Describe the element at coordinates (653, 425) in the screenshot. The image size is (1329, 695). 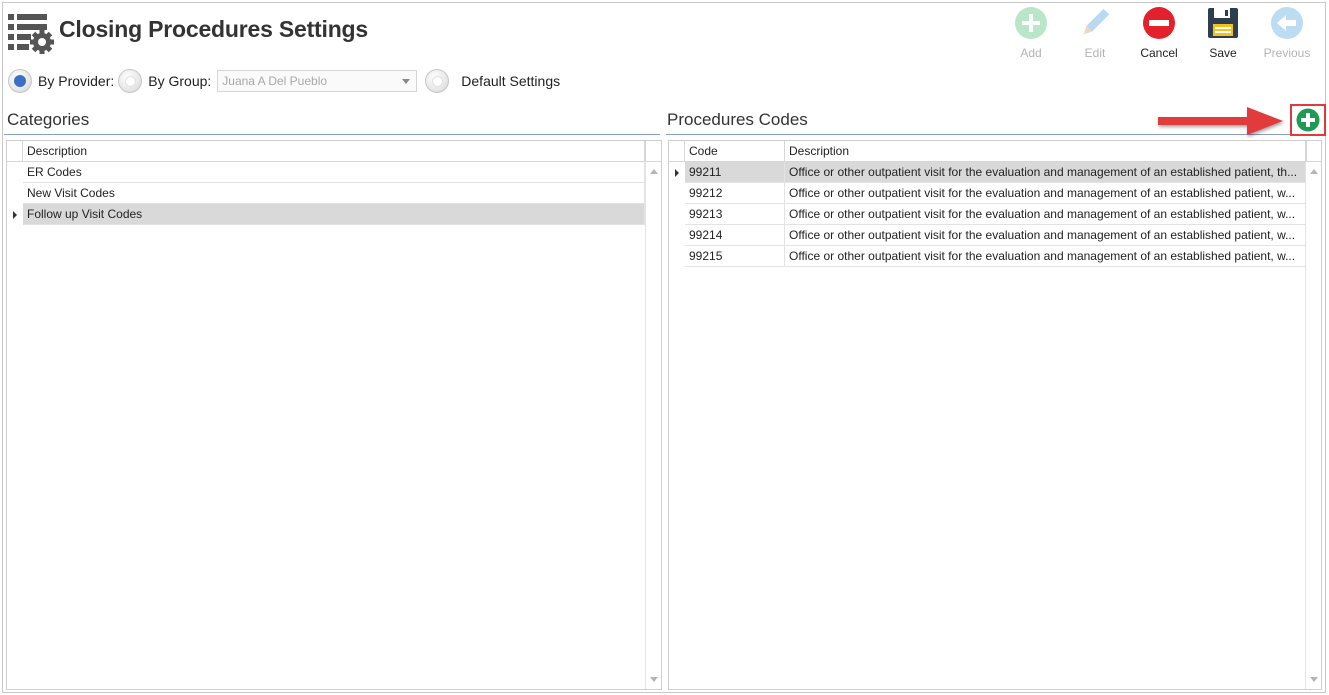
I see `categories-scrollbar` at that location.